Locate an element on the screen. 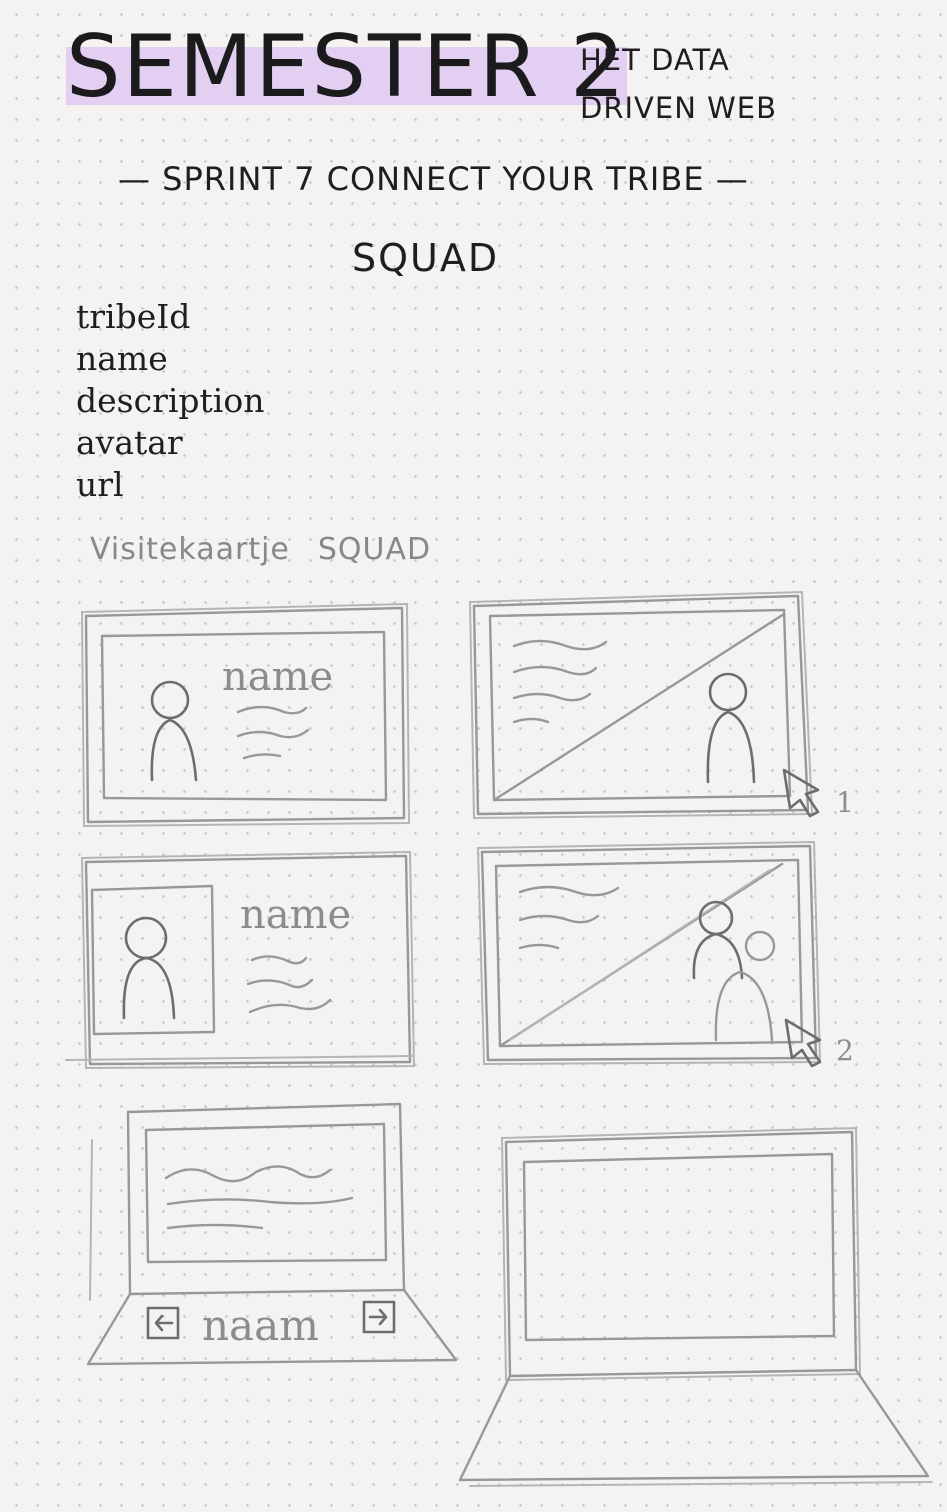 The image size is (947, 1512). laptop-1-name-label: naam is located at coordinates (260, 1325).